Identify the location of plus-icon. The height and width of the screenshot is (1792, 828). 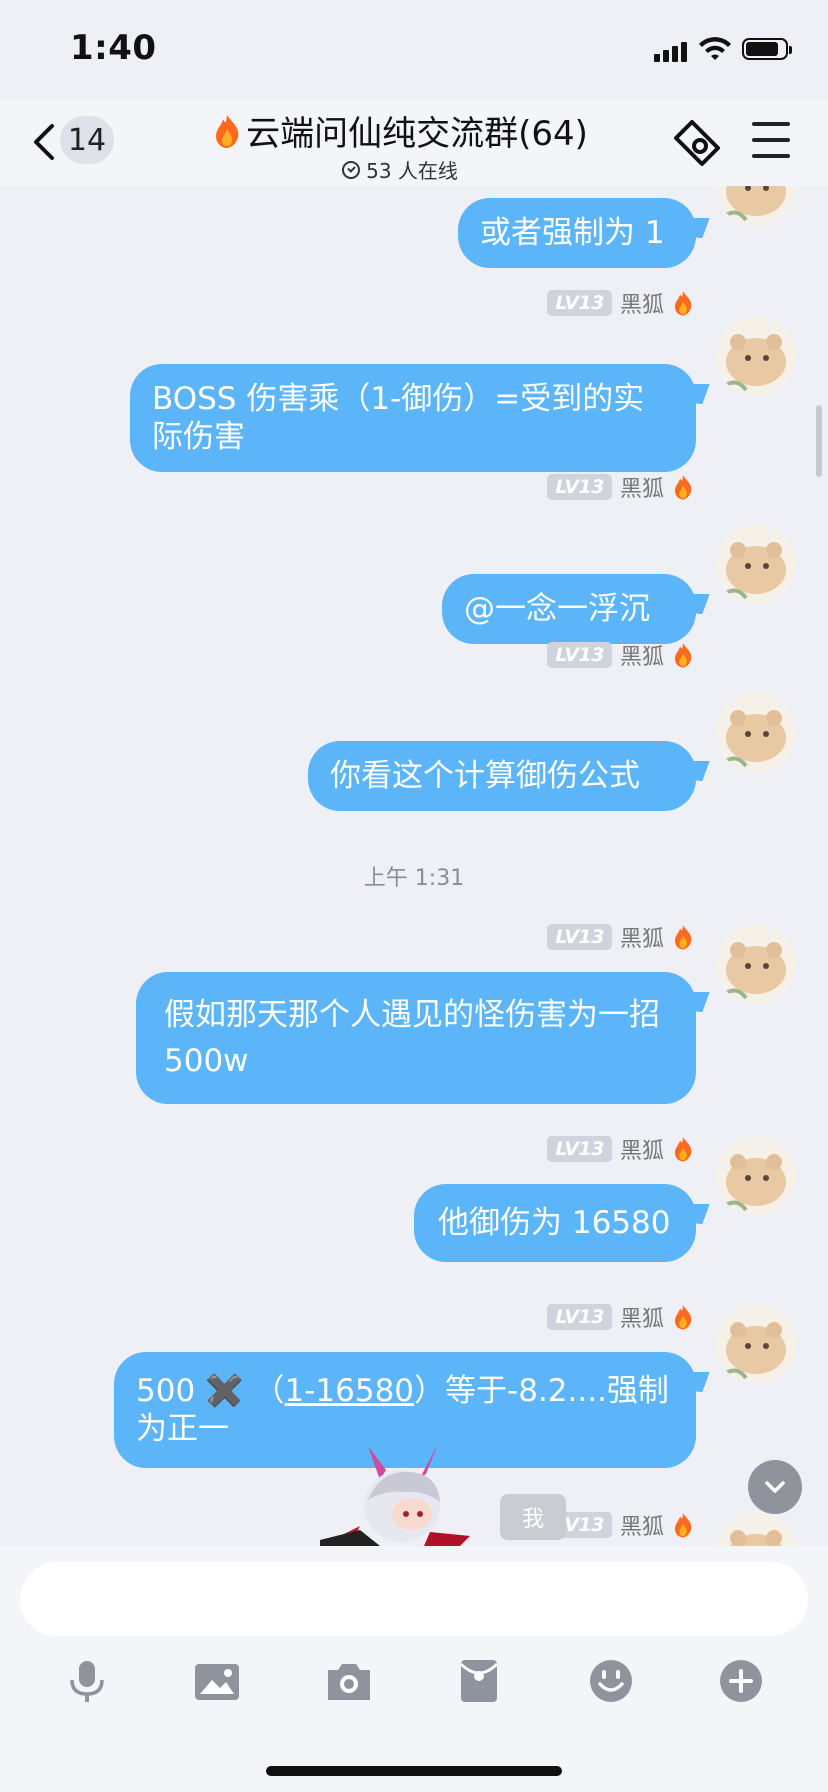
(741, 1681).